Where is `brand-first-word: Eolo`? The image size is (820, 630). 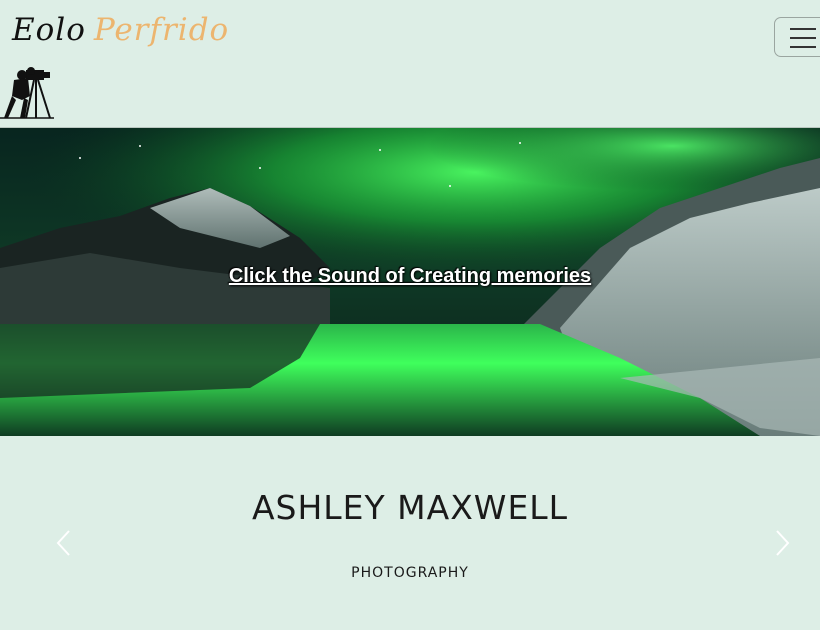
brand-first-word: Eolo is located at coordinates (49, 30).